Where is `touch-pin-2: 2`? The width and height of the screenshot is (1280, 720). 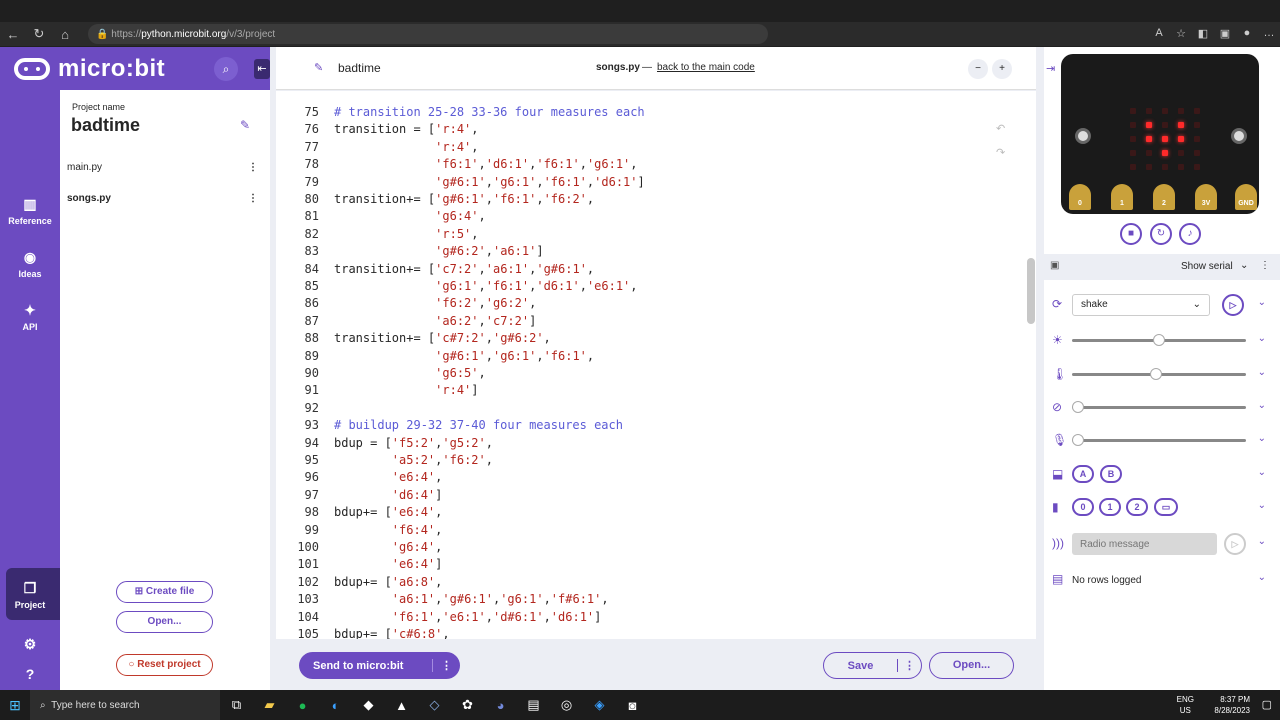 touch-pin-2: 2 is located at coordinates (1137, 507).